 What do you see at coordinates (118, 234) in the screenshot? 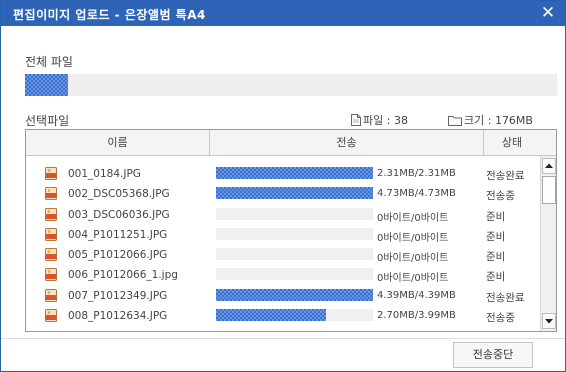
I see `file-name: 004_P1011251.JPG` at bounding box center [118, 234].